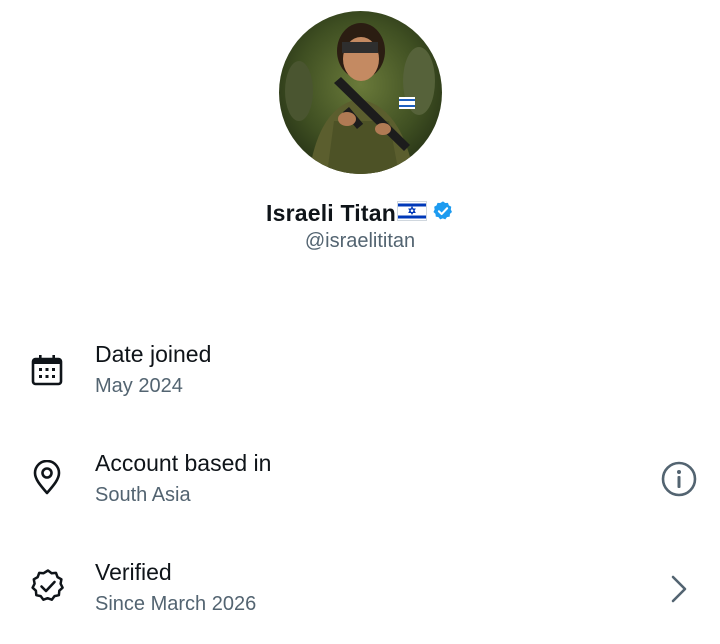  I want to click on verified-check-icon, so click(48, 588).